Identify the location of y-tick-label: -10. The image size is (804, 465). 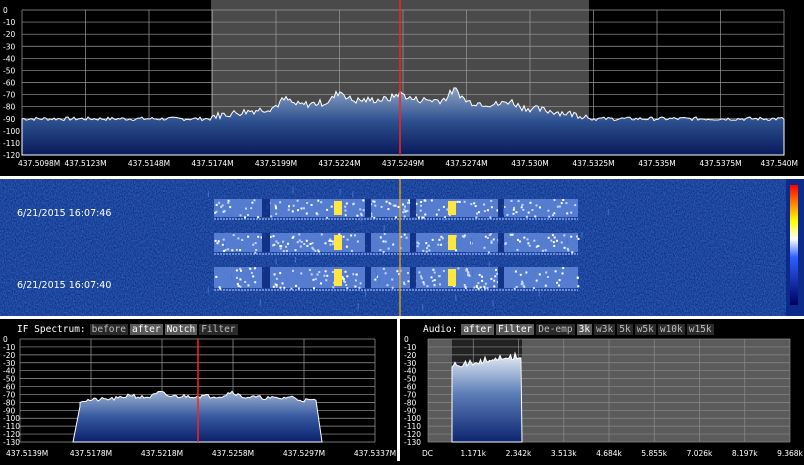
(9, 22).